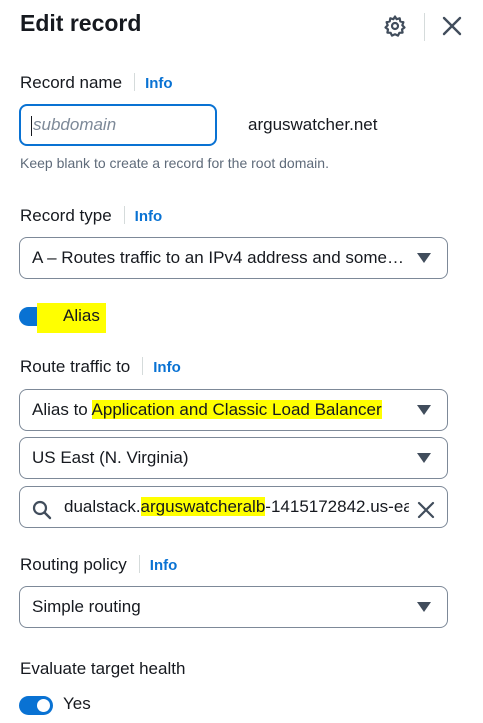  Describe the element at coordinates (36, 705) in the screenshot. I see `evaluate-health-toggle` at that location.